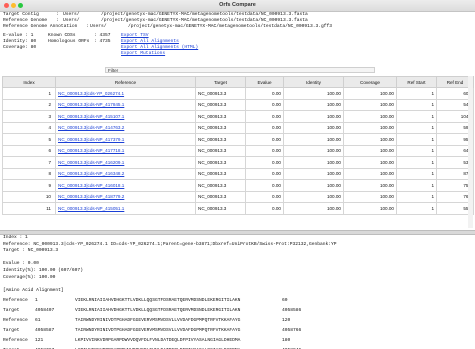 The image size is (475, 349). Describe the element at coordinates (29, 82) in the screenshot. I see `column-header-index: Index` at that location.